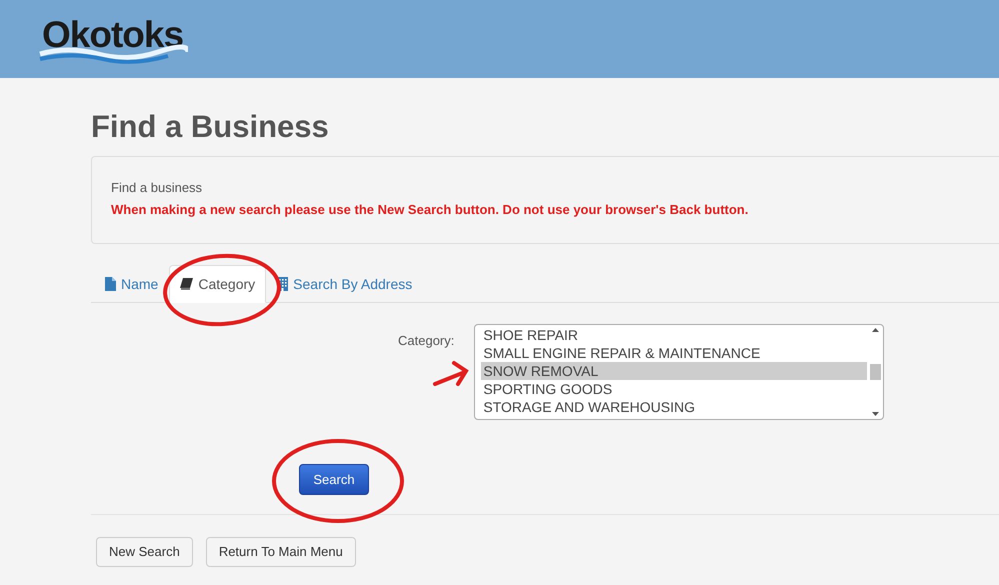 Image resolution: width=999 pixels, height=585 pixels. I want to click on page-title: Find a Business, so click(210, 126).